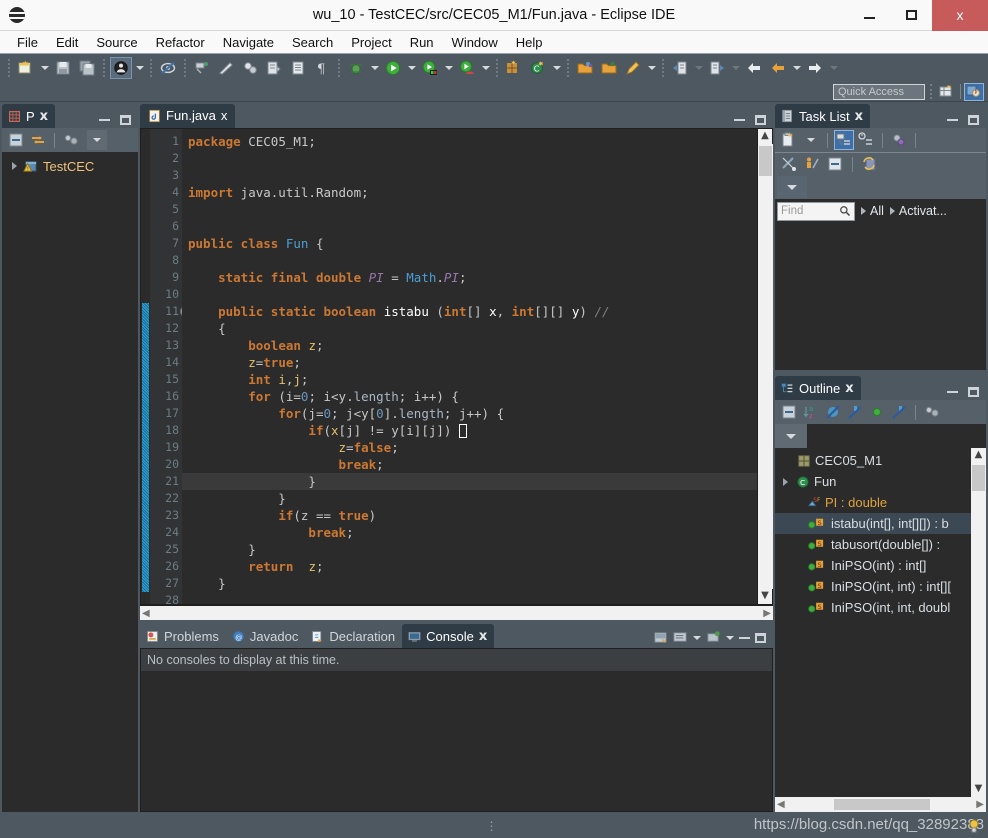  What do you see at coordinates (880, 804) in the screenshot?
I see `outline-horizontal-scrollbar: ◀ ▶` at bounding box center [880, 804].